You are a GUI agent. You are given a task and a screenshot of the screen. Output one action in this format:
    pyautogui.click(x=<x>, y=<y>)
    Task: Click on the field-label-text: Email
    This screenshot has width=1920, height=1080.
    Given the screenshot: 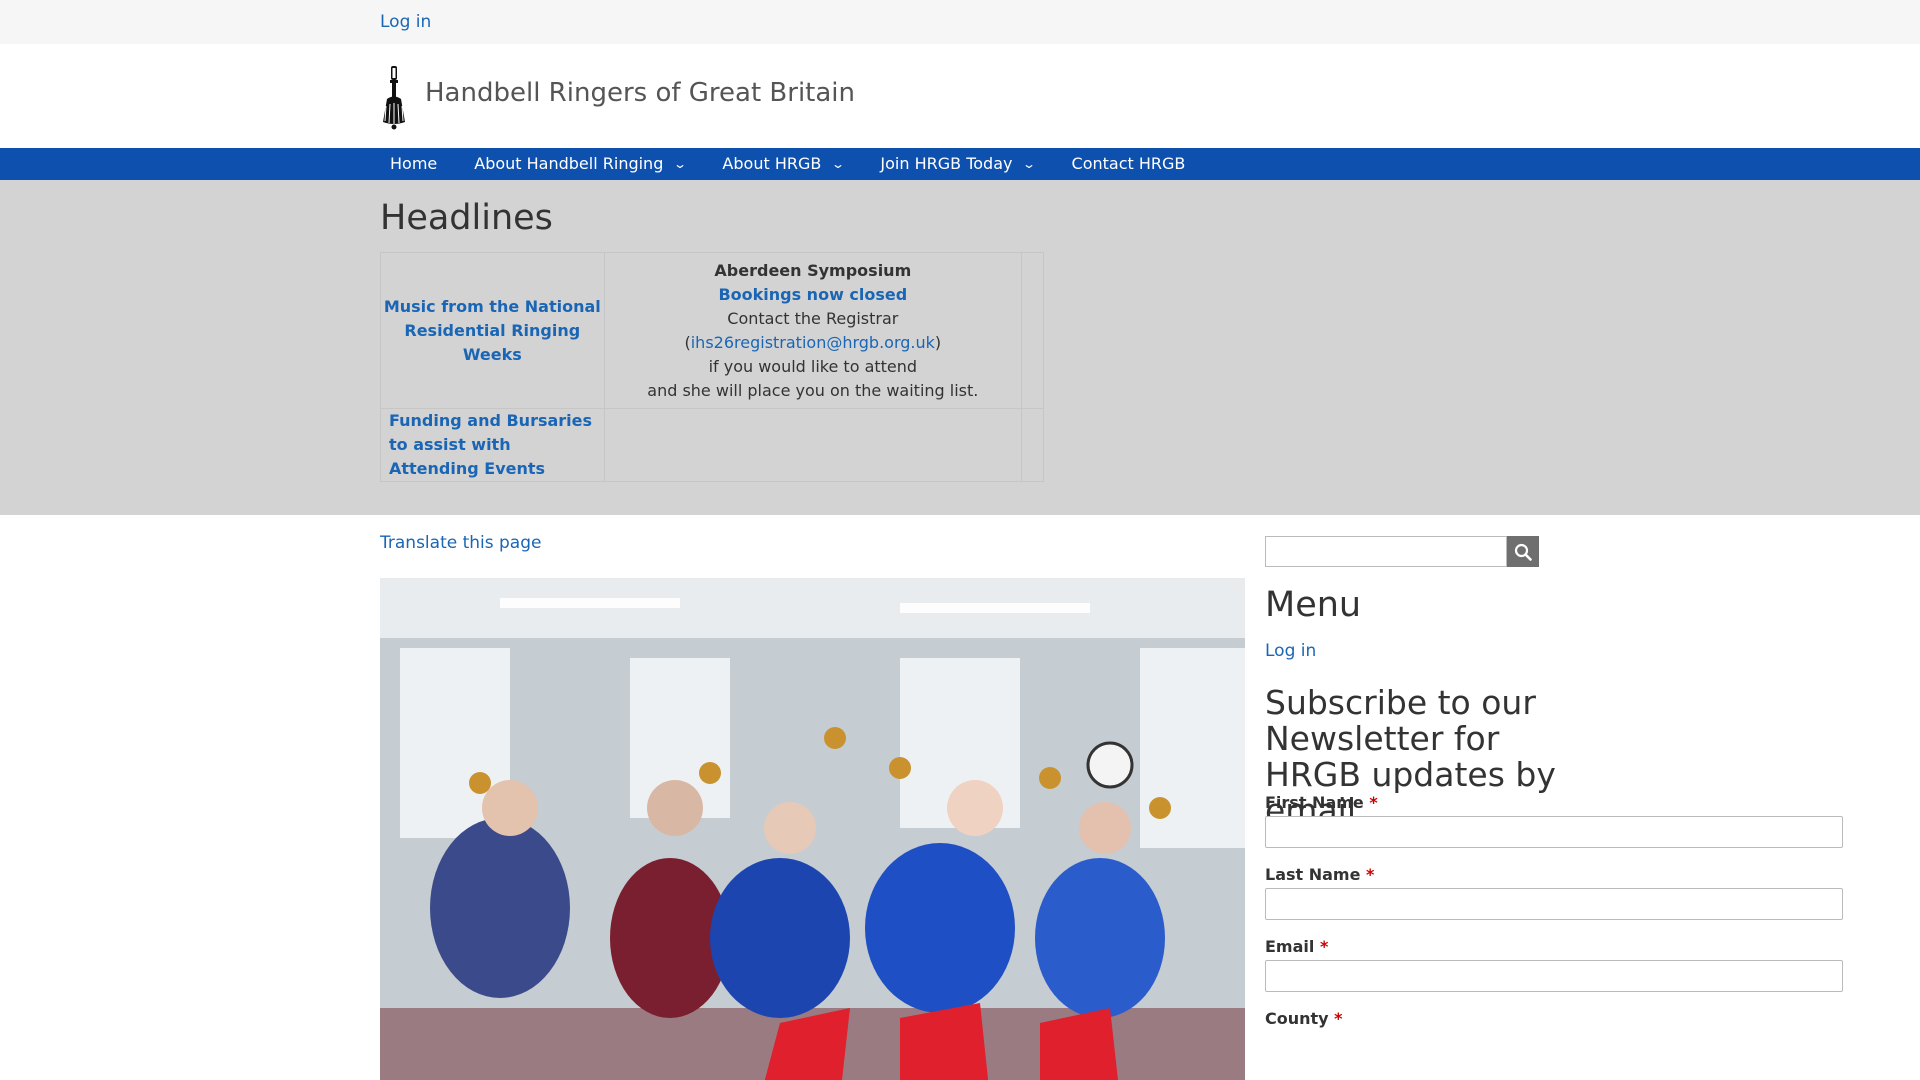 What is the action you would take?
    pyautogui.click(x=1290, y=946)
    